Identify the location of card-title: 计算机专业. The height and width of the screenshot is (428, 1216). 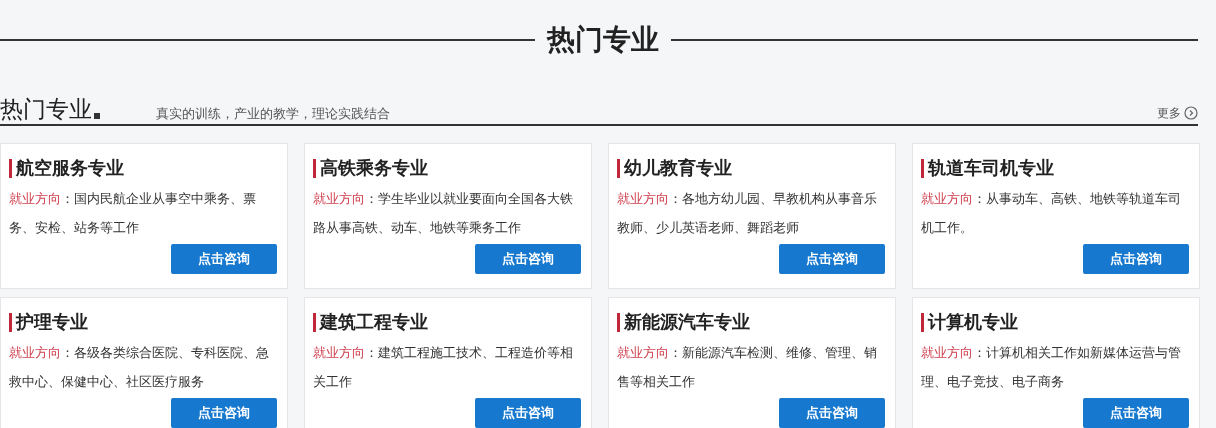
(973, 322).